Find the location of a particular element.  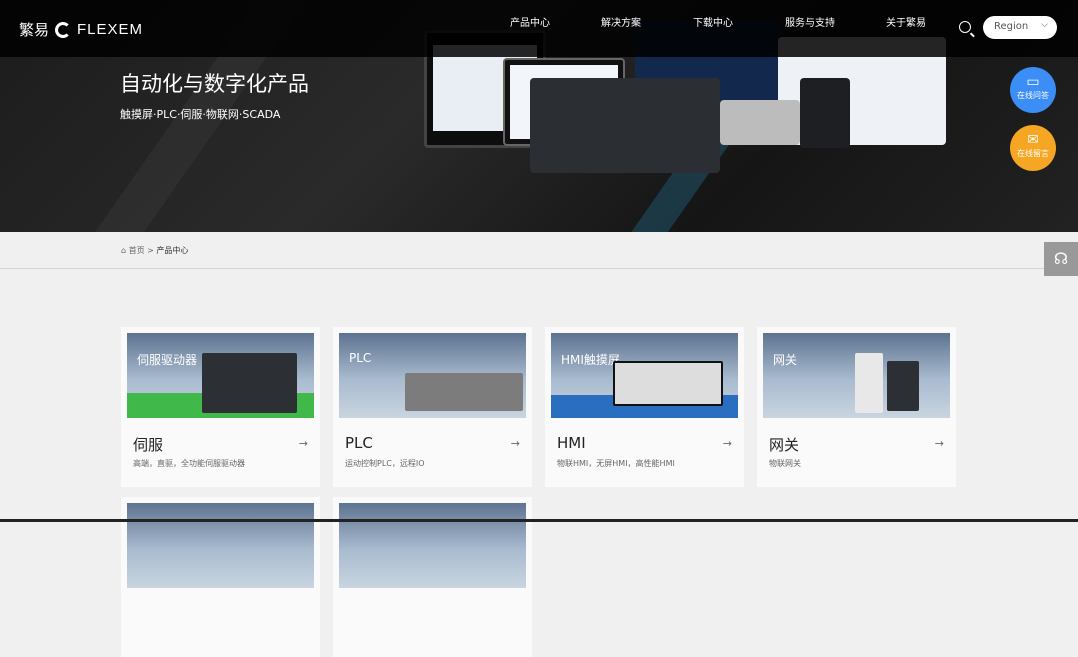

chevron-down-icon: ⌵ is located at coordinates (1044, 25).